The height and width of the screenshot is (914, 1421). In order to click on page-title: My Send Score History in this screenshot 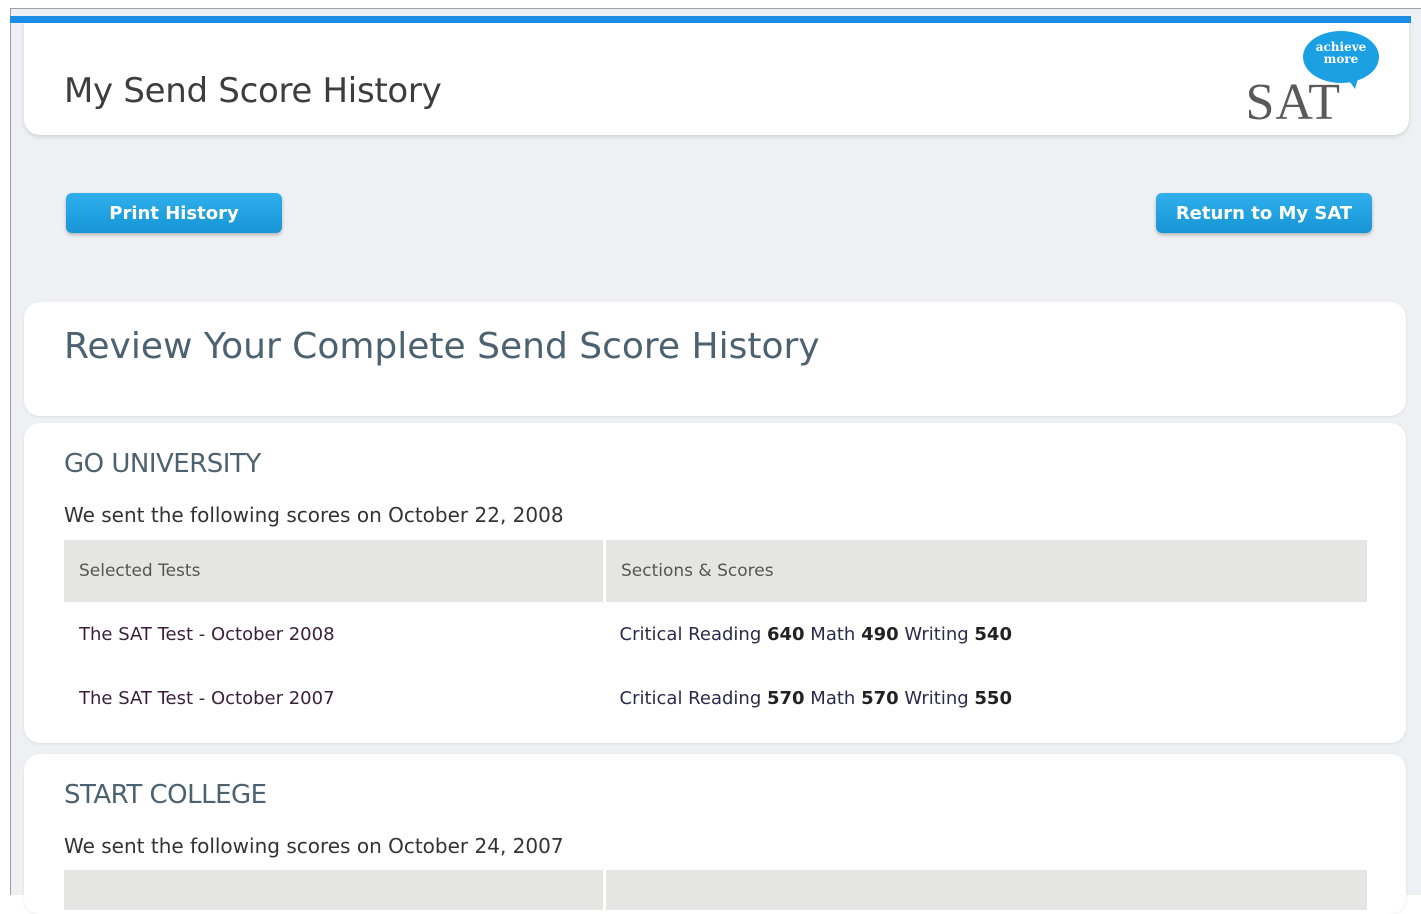, I will do `click(253, 91)`.